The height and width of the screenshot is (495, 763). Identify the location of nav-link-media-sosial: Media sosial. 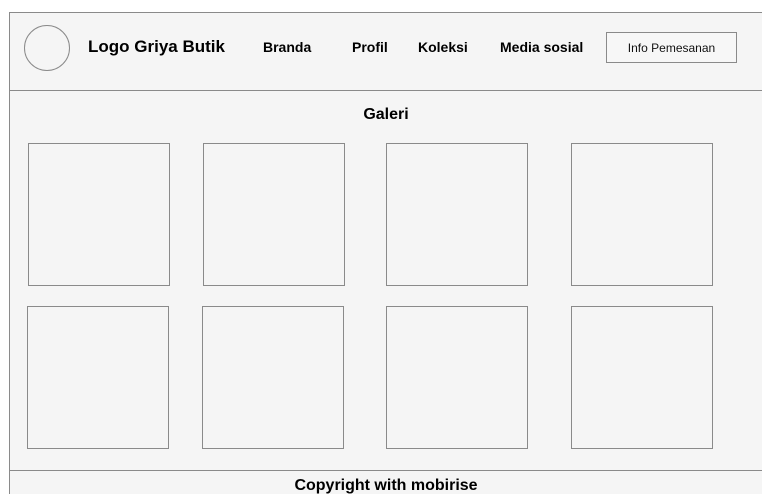
(541, 47).